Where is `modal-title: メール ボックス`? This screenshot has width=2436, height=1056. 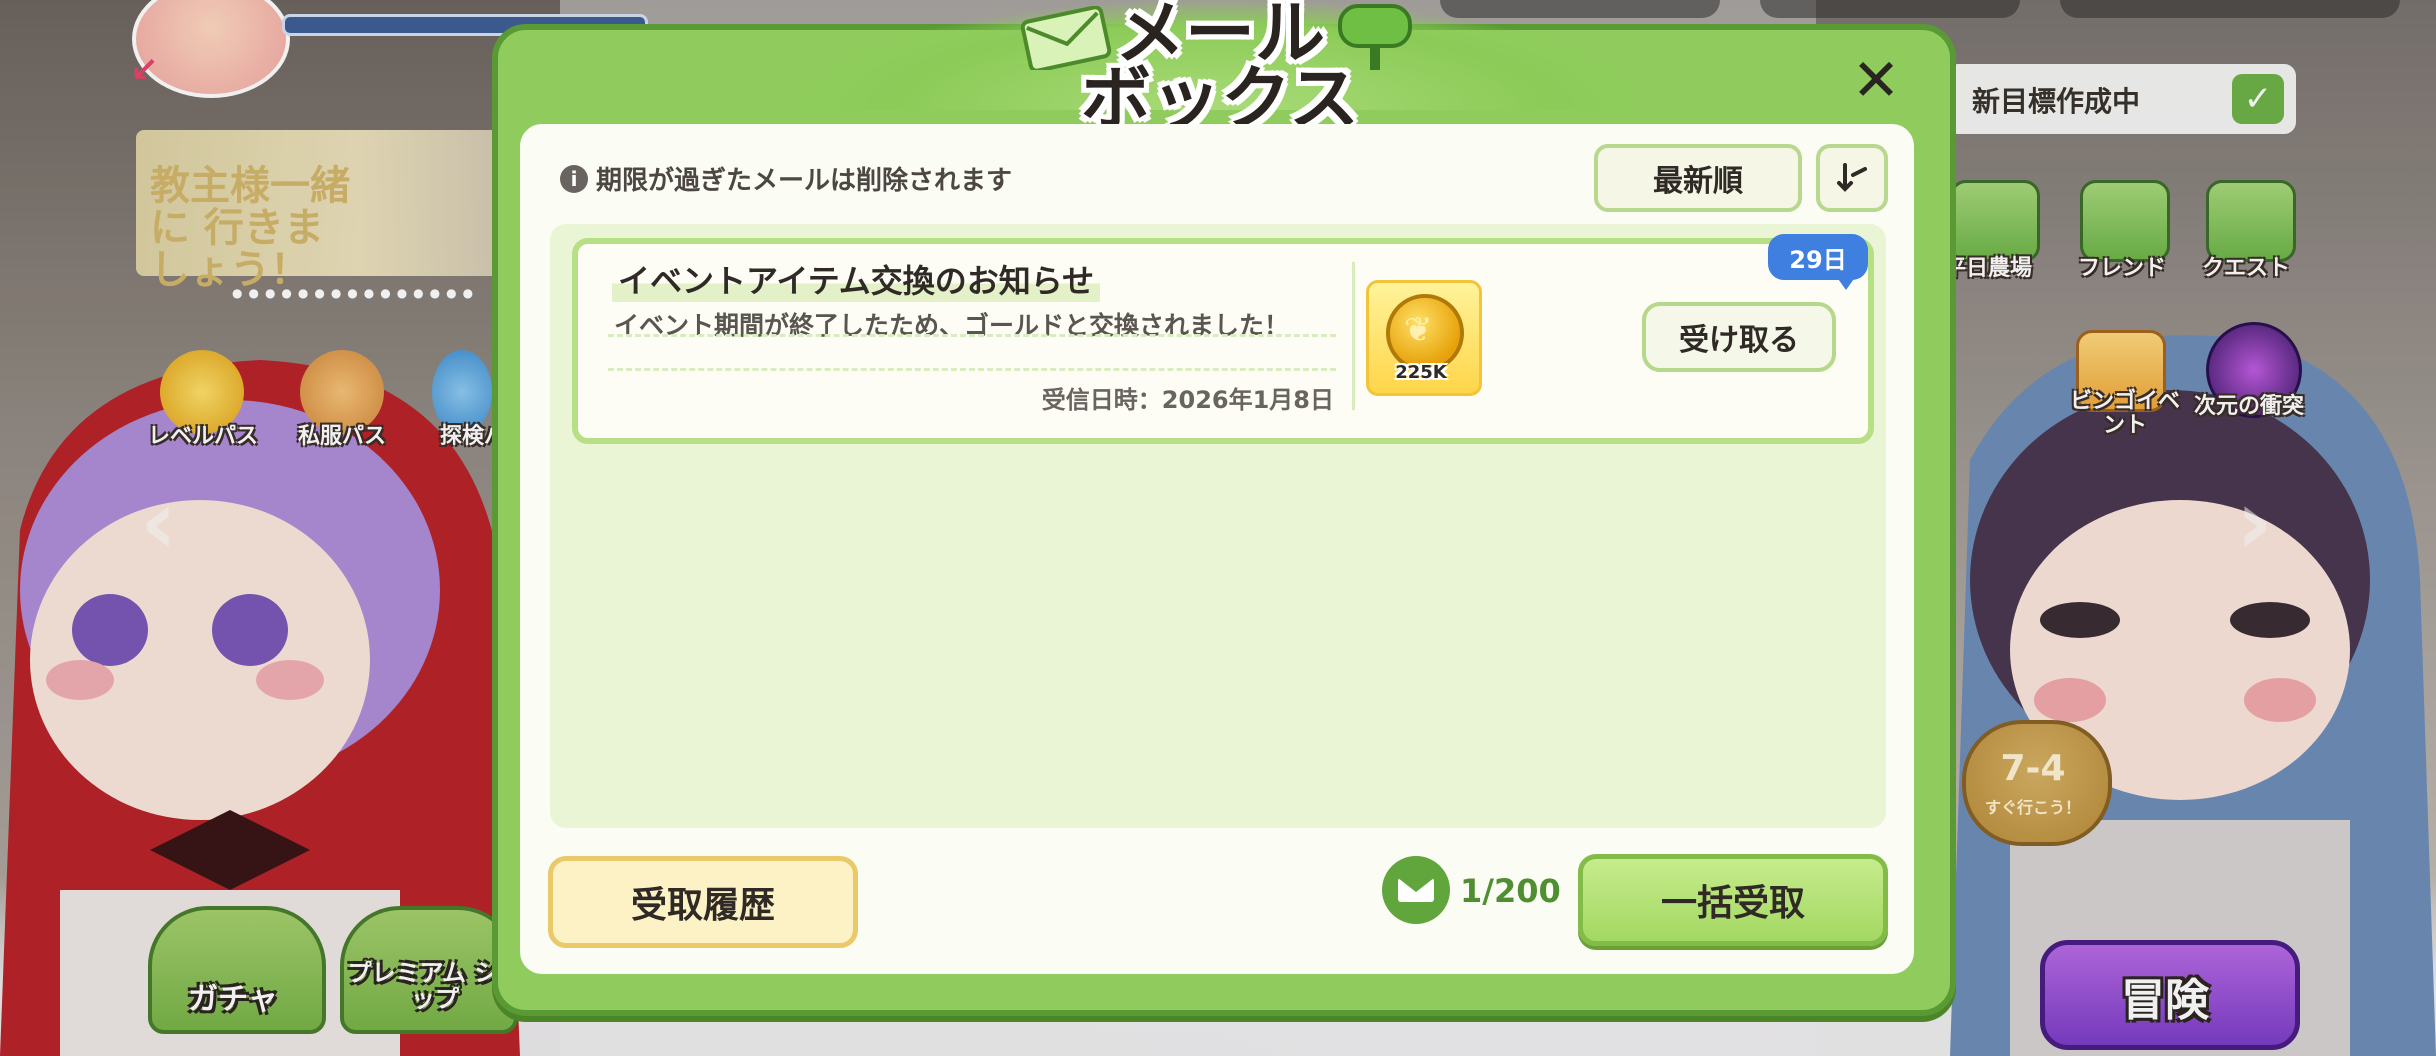 modal-title: メール ボックス is located at coordinates (1220, 70).